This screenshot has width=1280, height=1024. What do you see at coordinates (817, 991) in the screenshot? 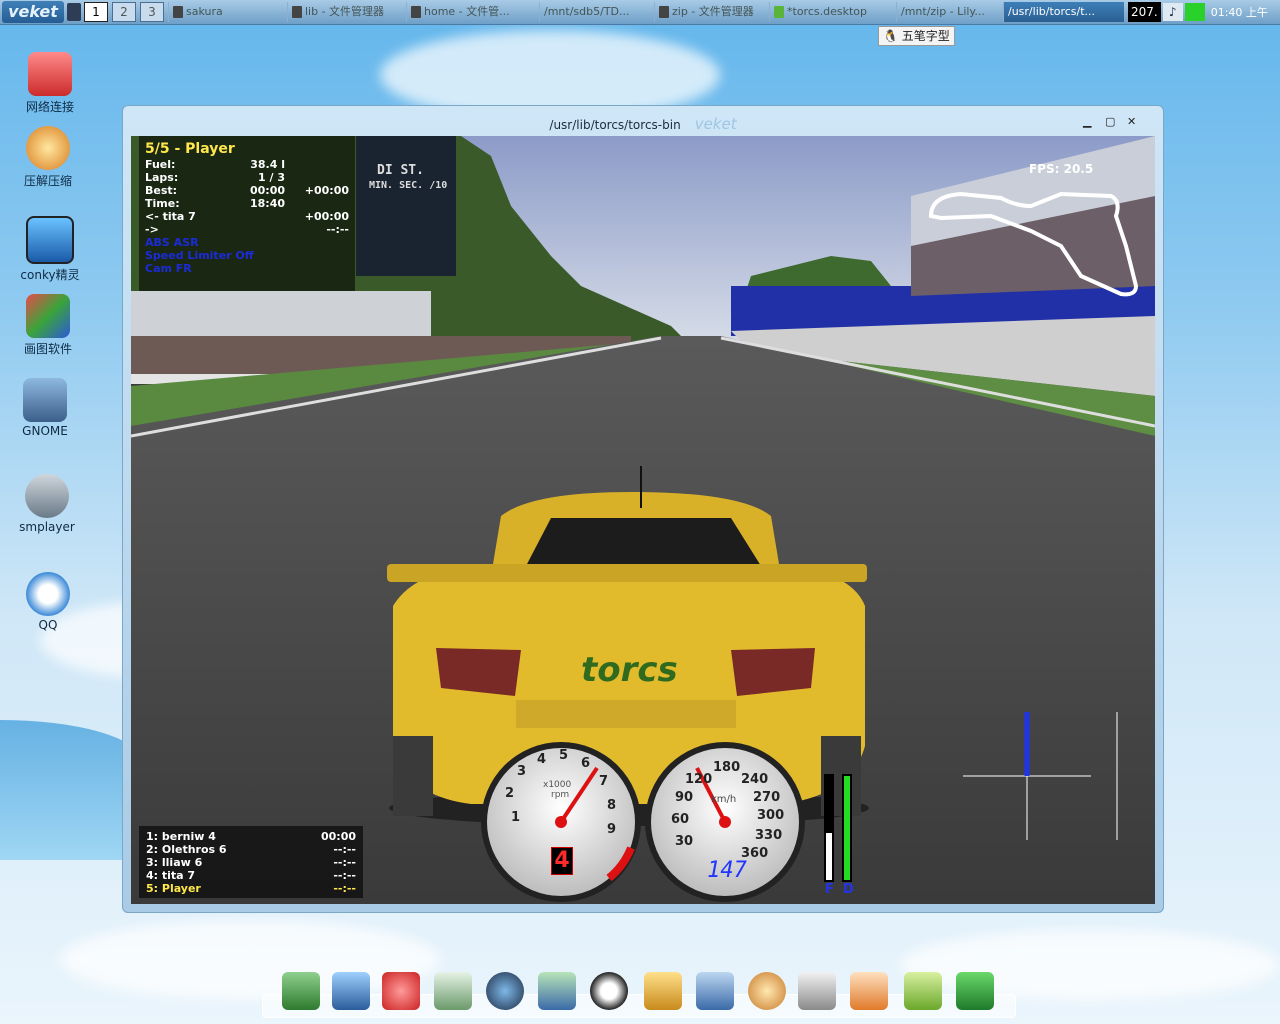
I see `dock-icon-usb` at bounding box center [817, 991].